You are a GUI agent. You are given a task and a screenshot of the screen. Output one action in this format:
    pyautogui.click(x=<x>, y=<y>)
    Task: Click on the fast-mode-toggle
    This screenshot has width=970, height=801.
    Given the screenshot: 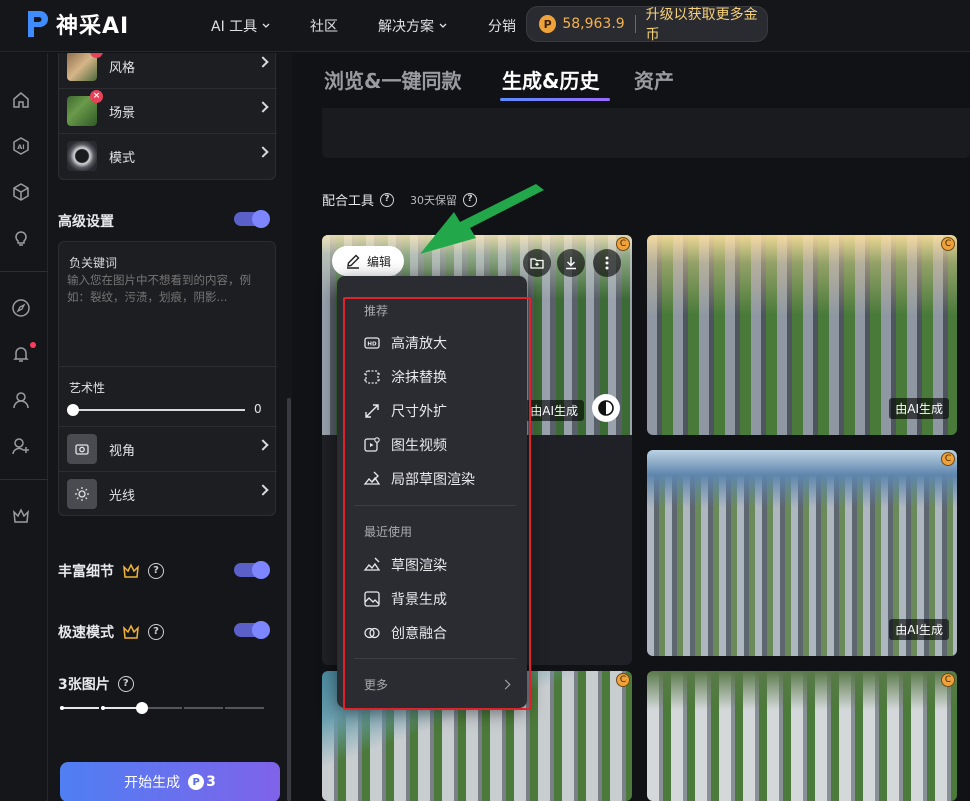 What is the action you would take?
    pyautogui.click(x=252, y=630)
    